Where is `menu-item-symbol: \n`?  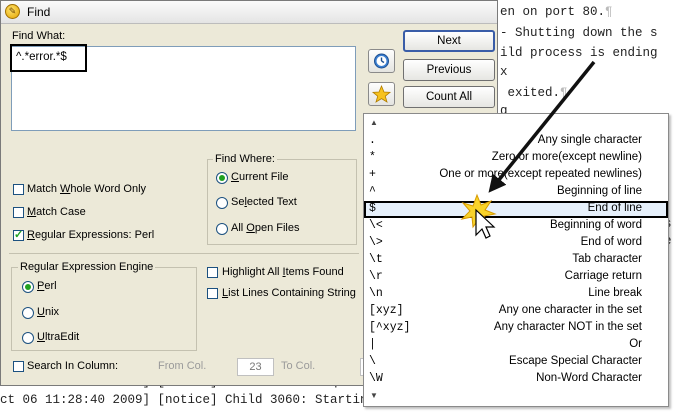
menu-item-symbol: \n is located at coordinates (376, 293).